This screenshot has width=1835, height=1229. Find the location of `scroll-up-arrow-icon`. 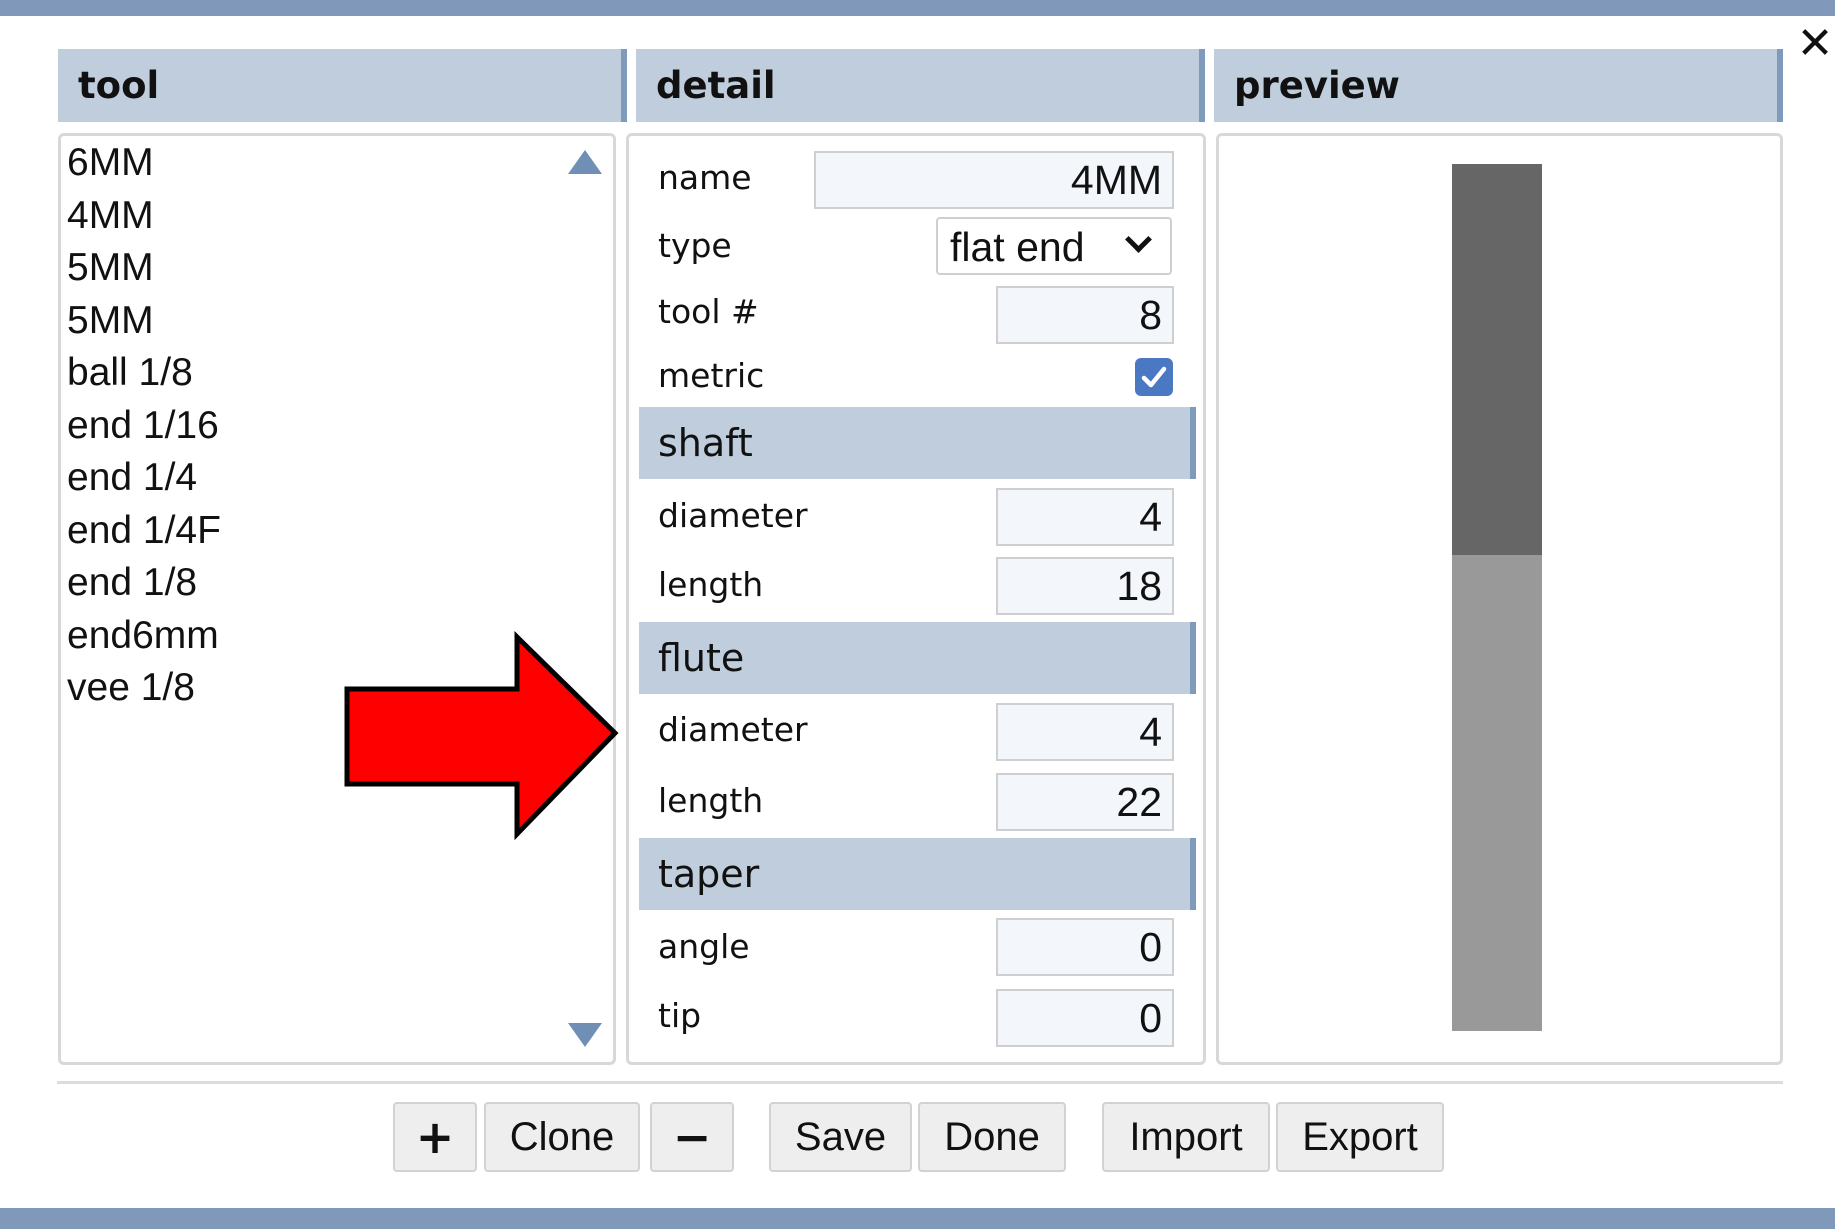

scroll-up-arrow-icon is located at coordinates (585, 162).